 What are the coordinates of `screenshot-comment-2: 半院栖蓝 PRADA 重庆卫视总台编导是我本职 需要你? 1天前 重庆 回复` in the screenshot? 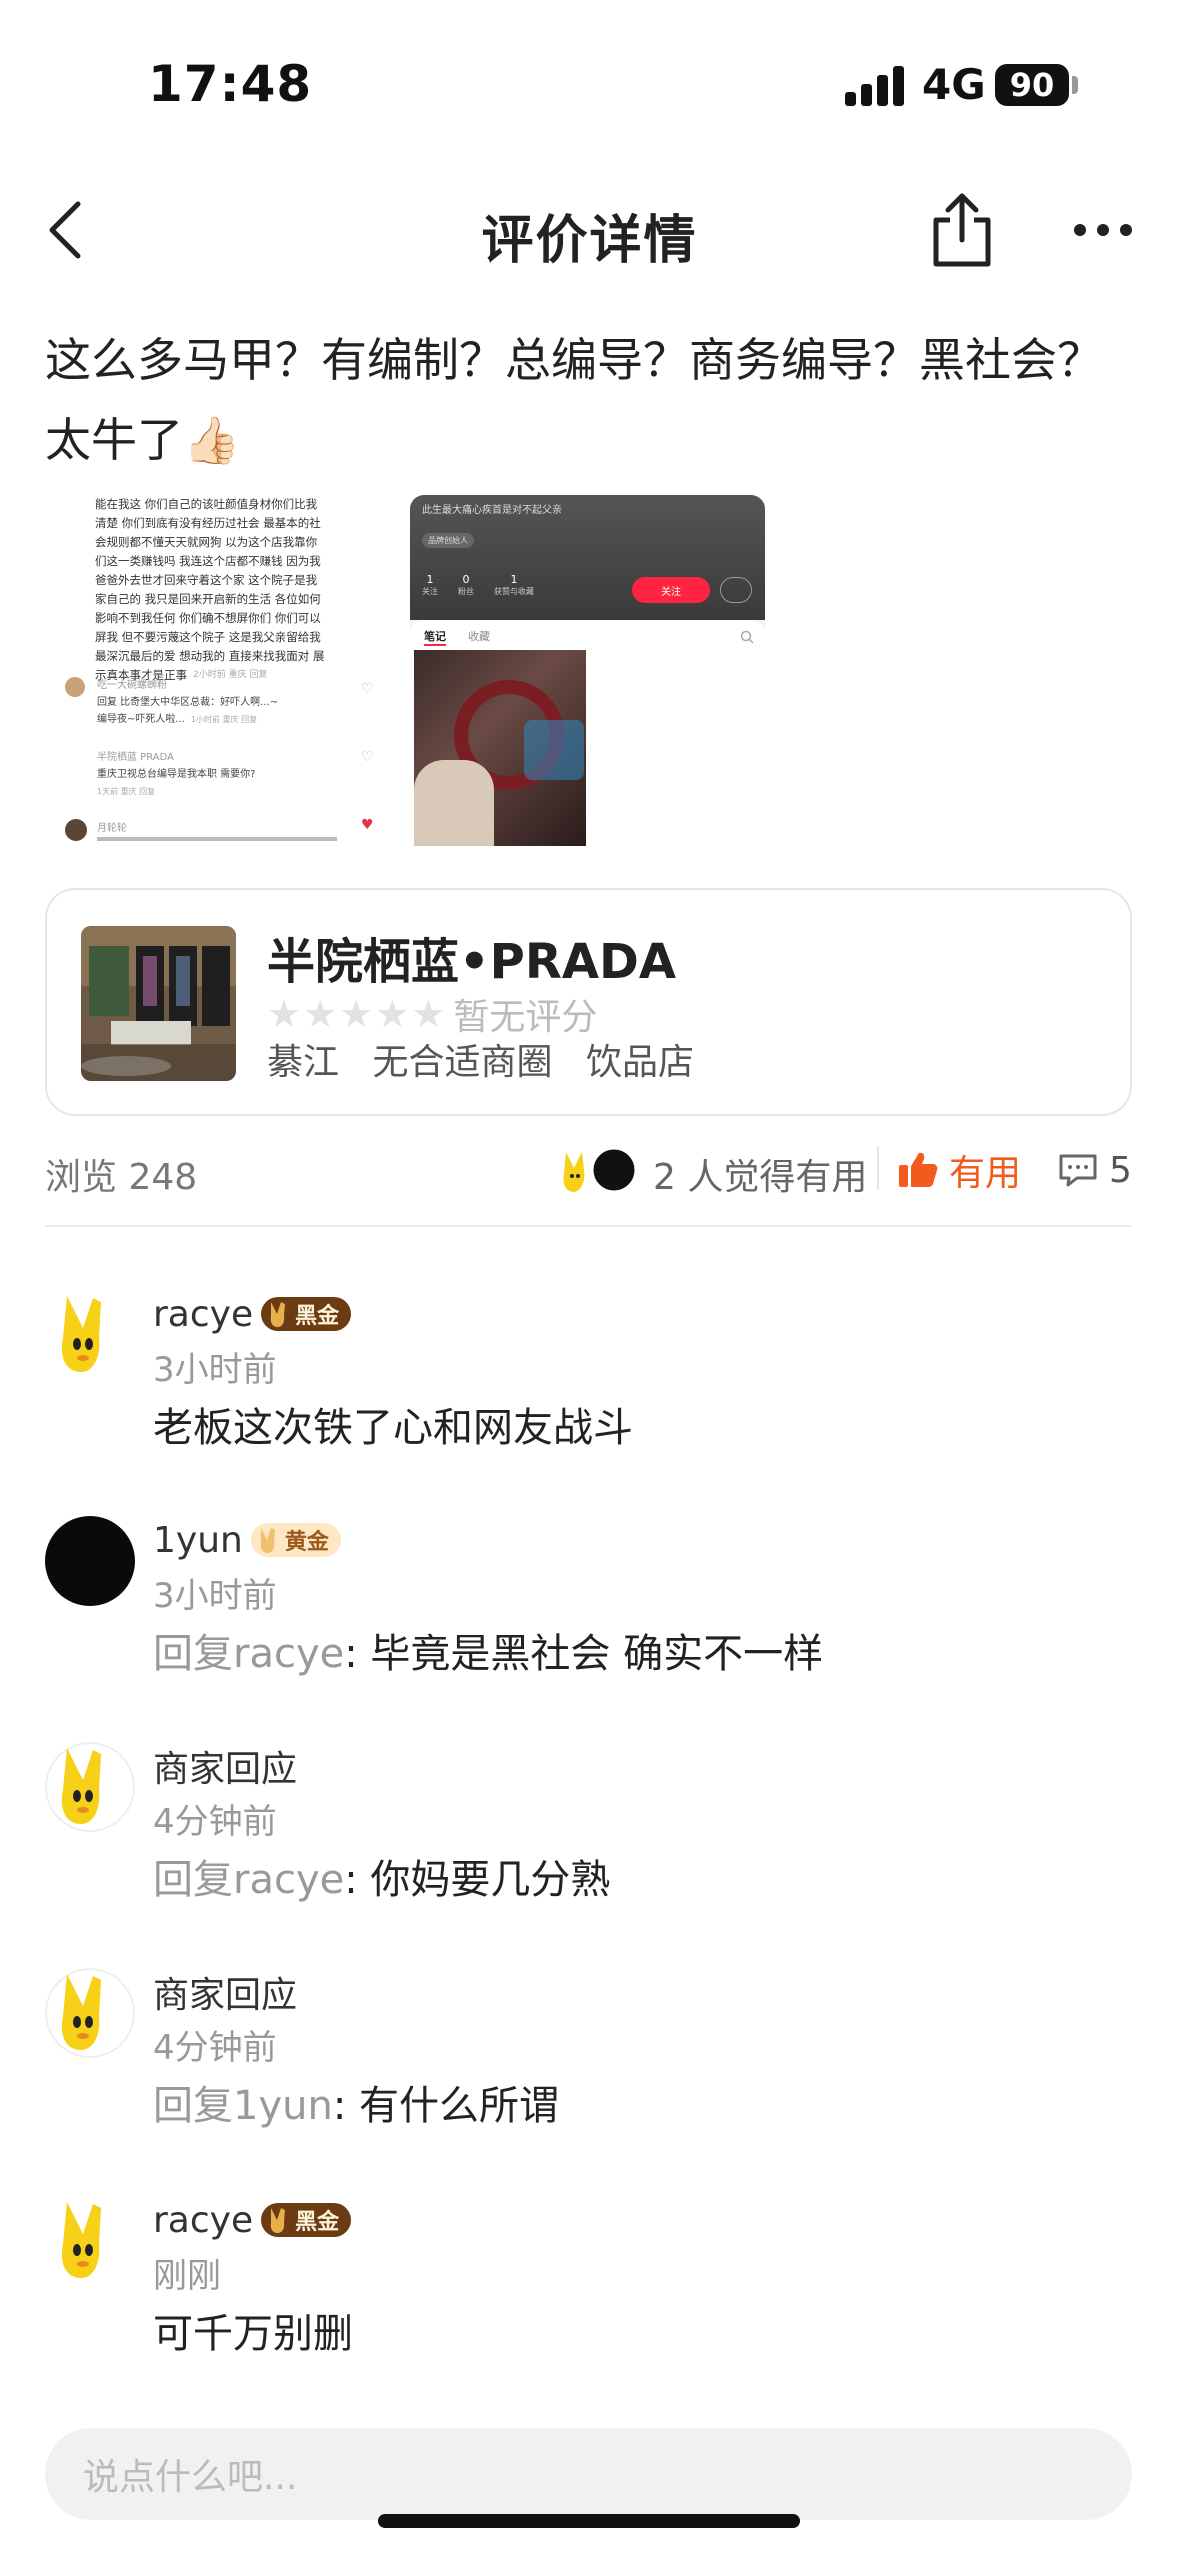 It's located at (242, 774).